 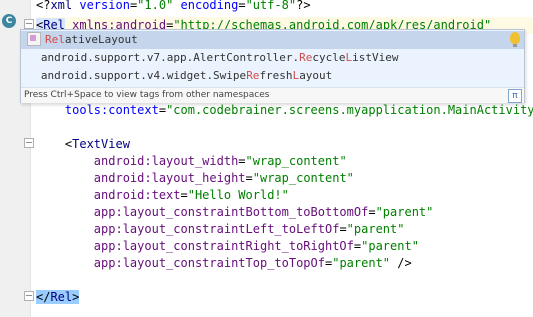 I want to click on code-line: <TextView, so click(x=83, y=144).